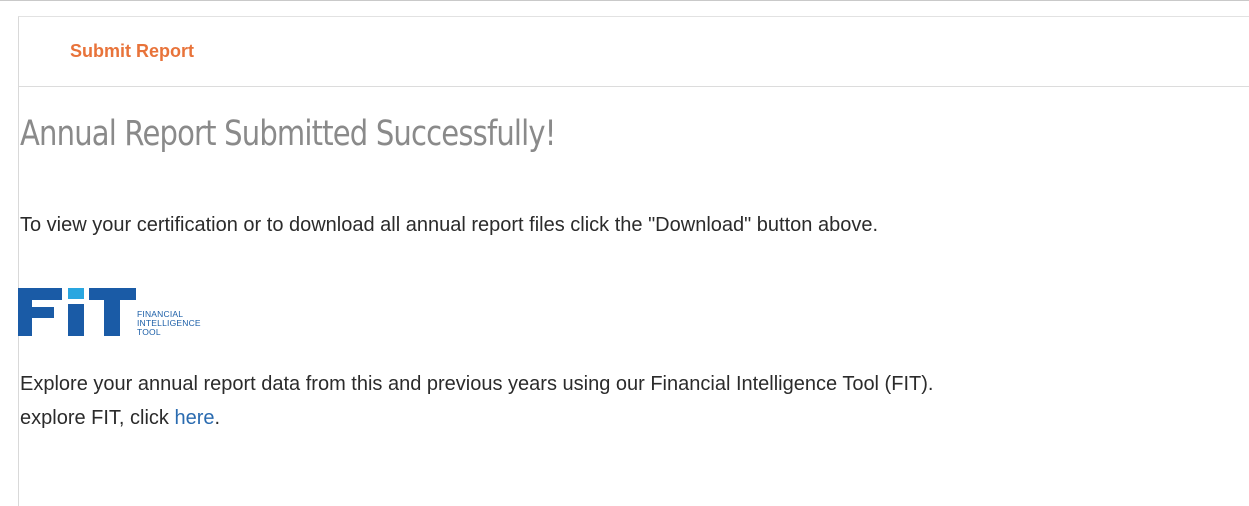 The width and height of the screenshot is (1249, 506). Describe the element at coordinates (169, 323) in the screenshot. I see `fit-logo-text: FINANCIAL INTELLIGENCE TOOL` at that location.